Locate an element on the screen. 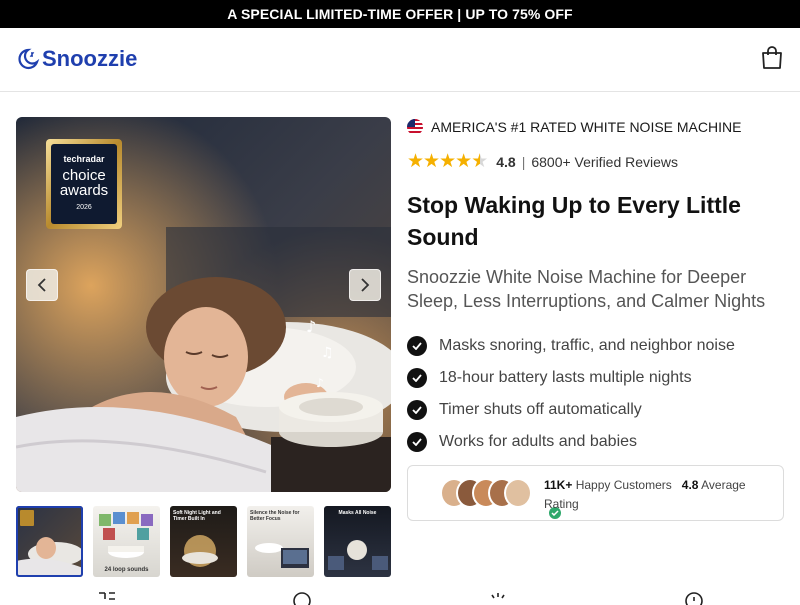  thumbnail-5-caption: Masks All Noise is located at coordinates (357, 513).